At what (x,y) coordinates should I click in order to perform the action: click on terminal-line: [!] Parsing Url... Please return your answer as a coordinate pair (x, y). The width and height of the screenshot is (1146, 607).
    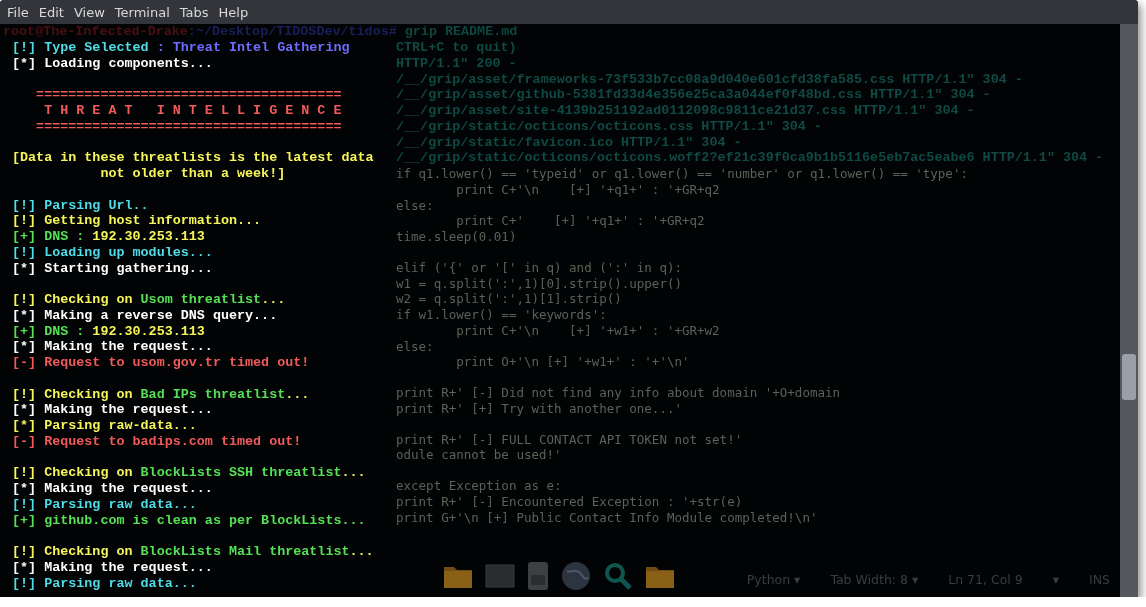
    Looking at the image, I should click on (81, 205).